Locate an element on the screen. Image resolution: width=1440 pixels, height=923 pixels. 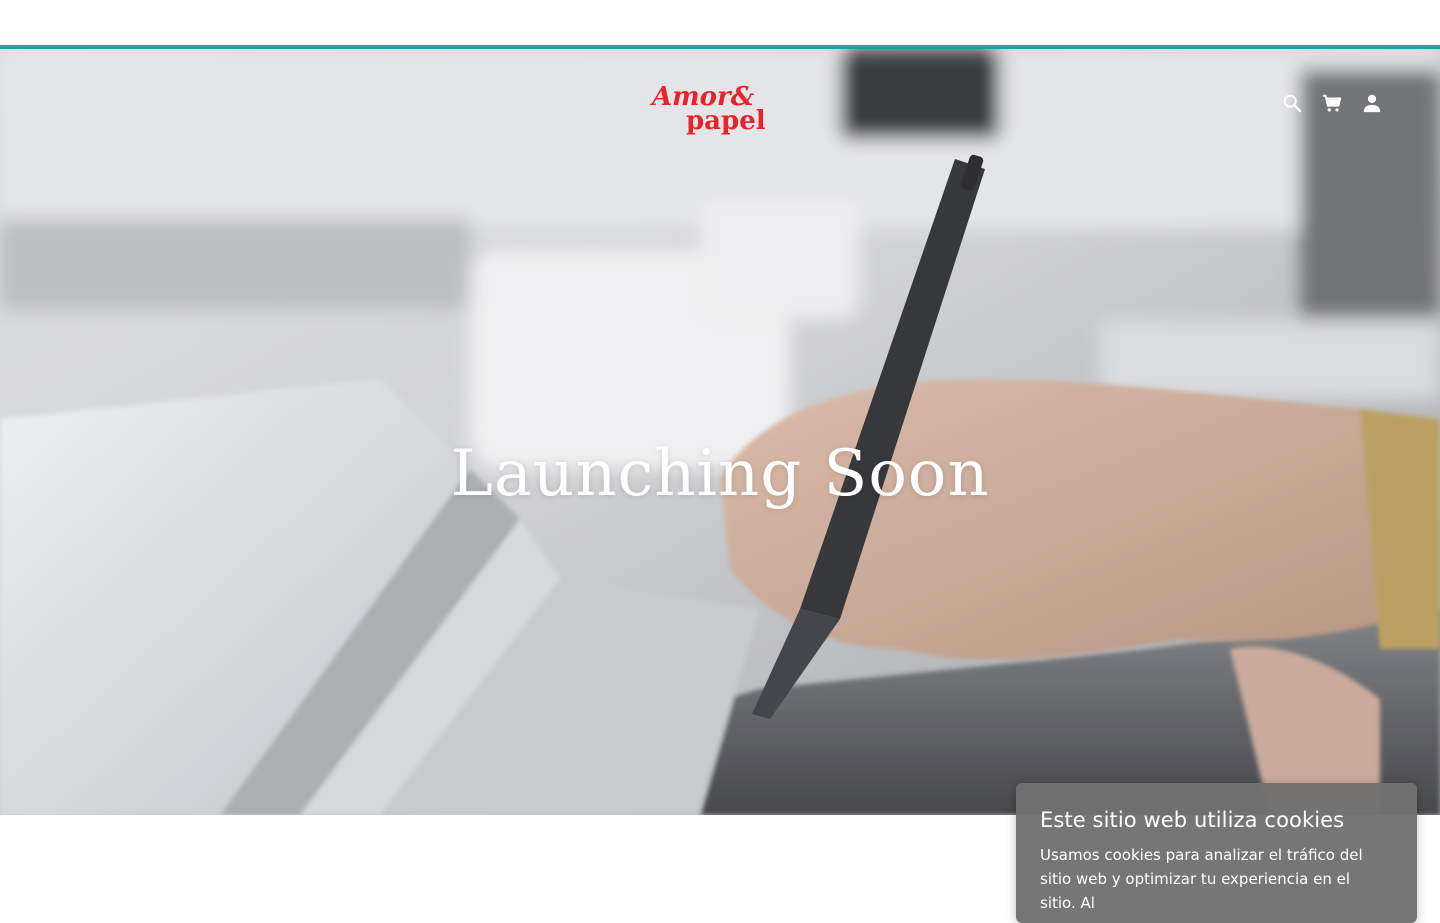
search-icon is located at coordinates (1292, 103).